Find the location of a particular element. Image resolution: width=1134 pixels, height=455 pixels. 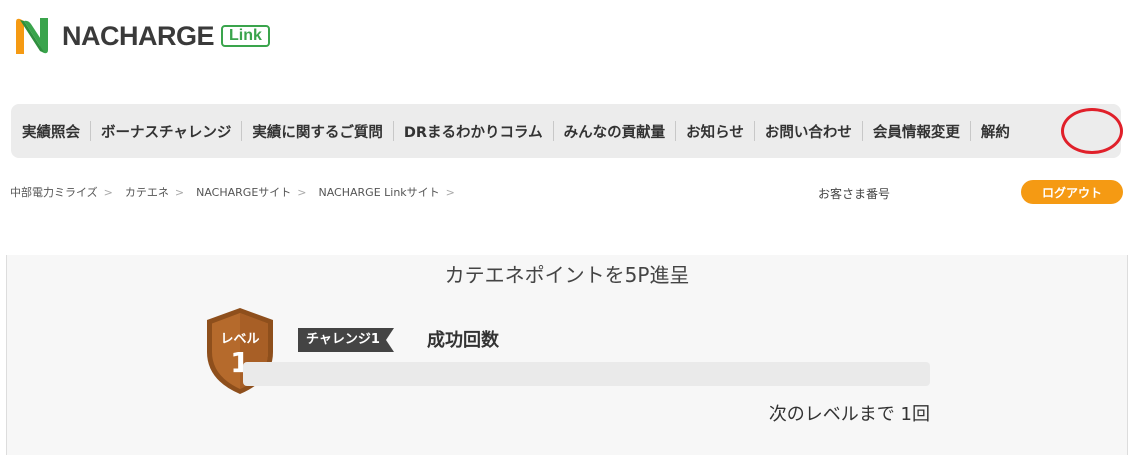

nav-item-member-info: 会員情報変更 is located at coordinates (927, 131).